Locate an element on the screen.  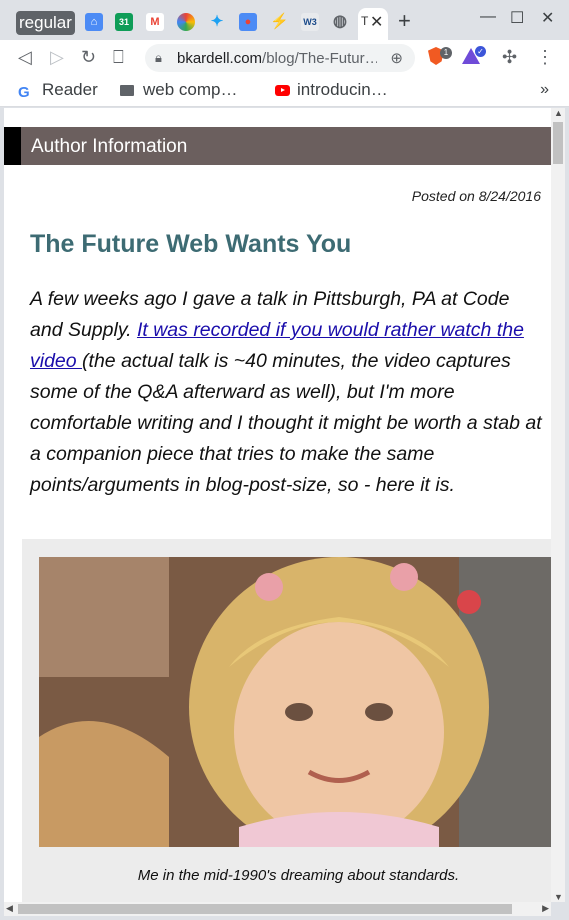
close-tab-icon: ✕ is located at coordinates (376, 22).